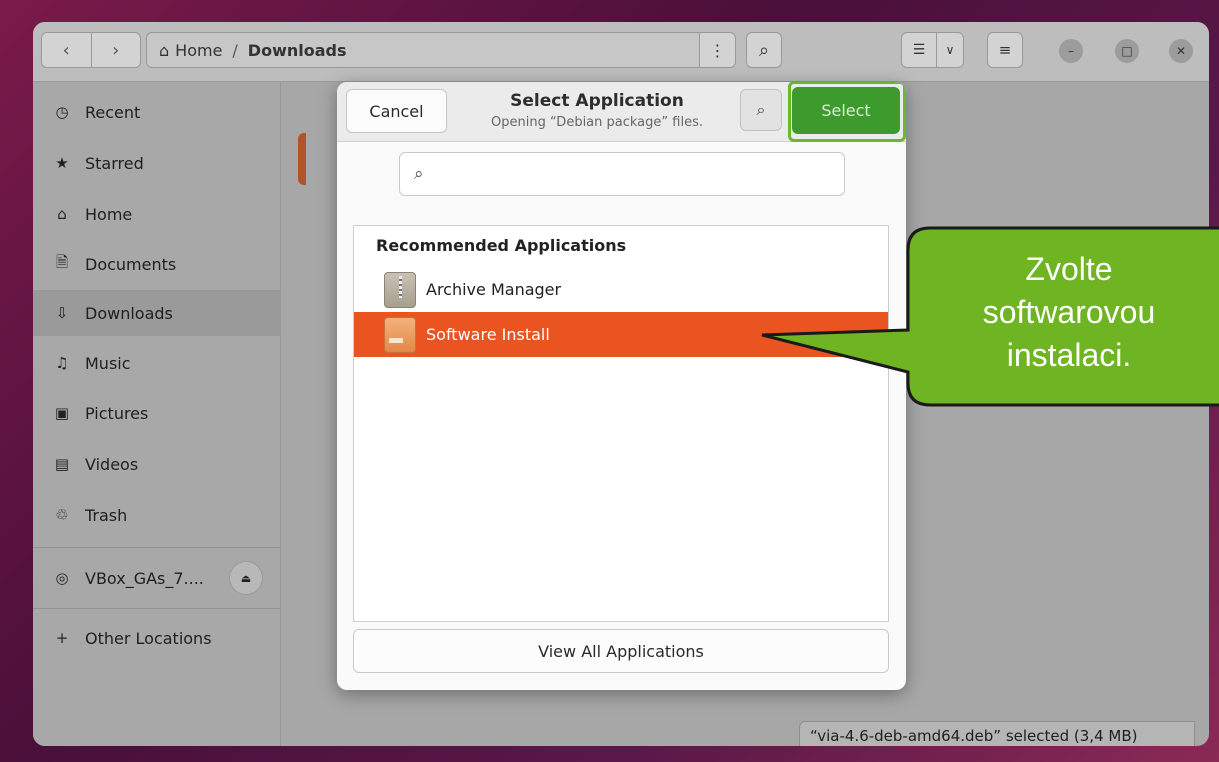 Image resolution: width=1219 pixels, height=762 pixels. Describe the element at coordinates (106, 515) in the screenshot. I see `sidebar-item-label: Trash` at that location.